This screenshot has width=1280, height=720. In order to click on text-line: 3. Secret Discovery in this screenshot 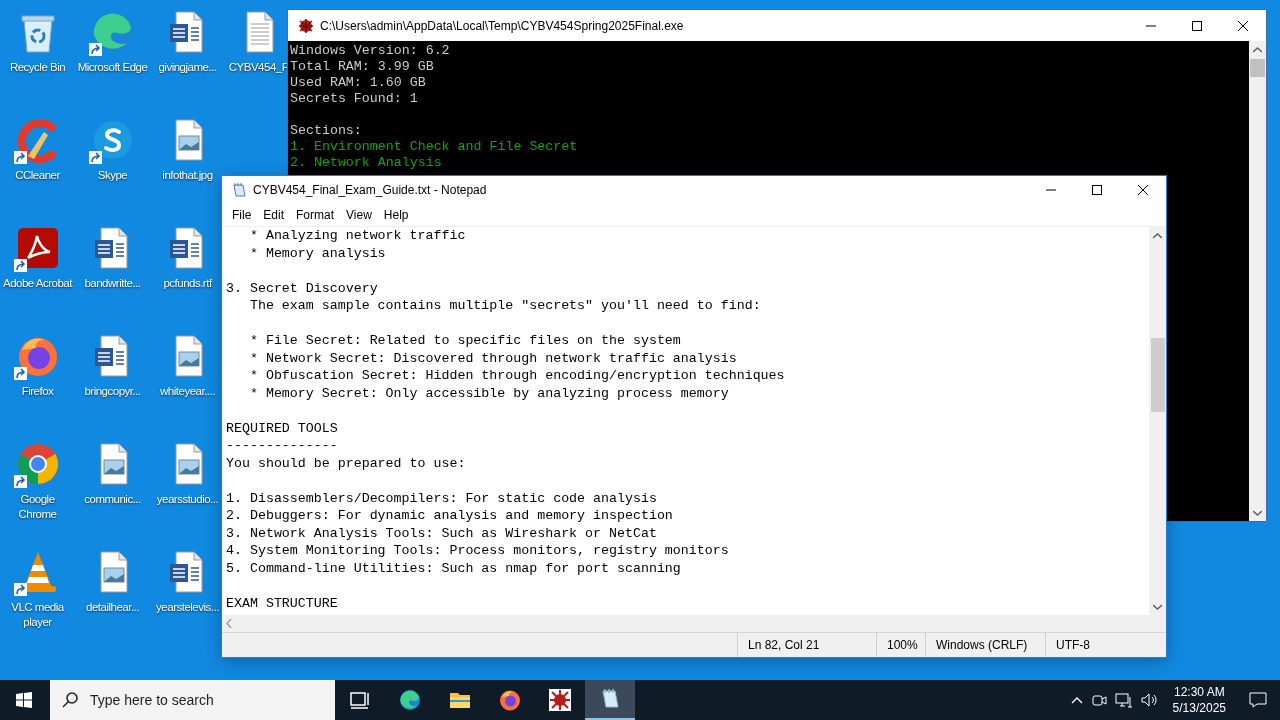, I will do `click(302, 288)`.